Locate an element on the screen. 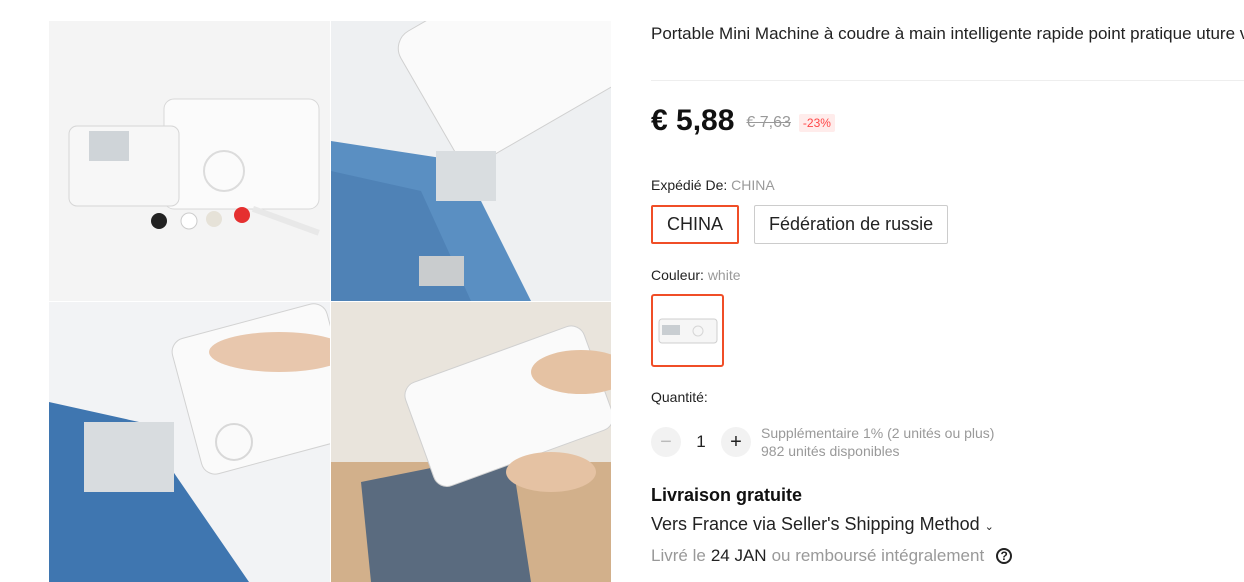  color-swatch-white is located at coordinates (687, 330).